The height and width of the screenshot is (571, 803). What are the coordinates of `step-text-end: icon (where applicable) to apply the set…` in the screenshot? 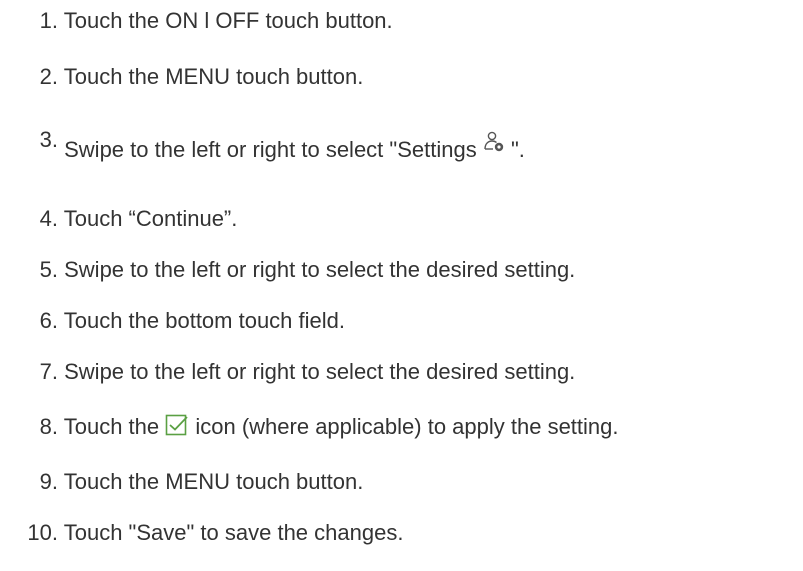 It's located at (407, 426).